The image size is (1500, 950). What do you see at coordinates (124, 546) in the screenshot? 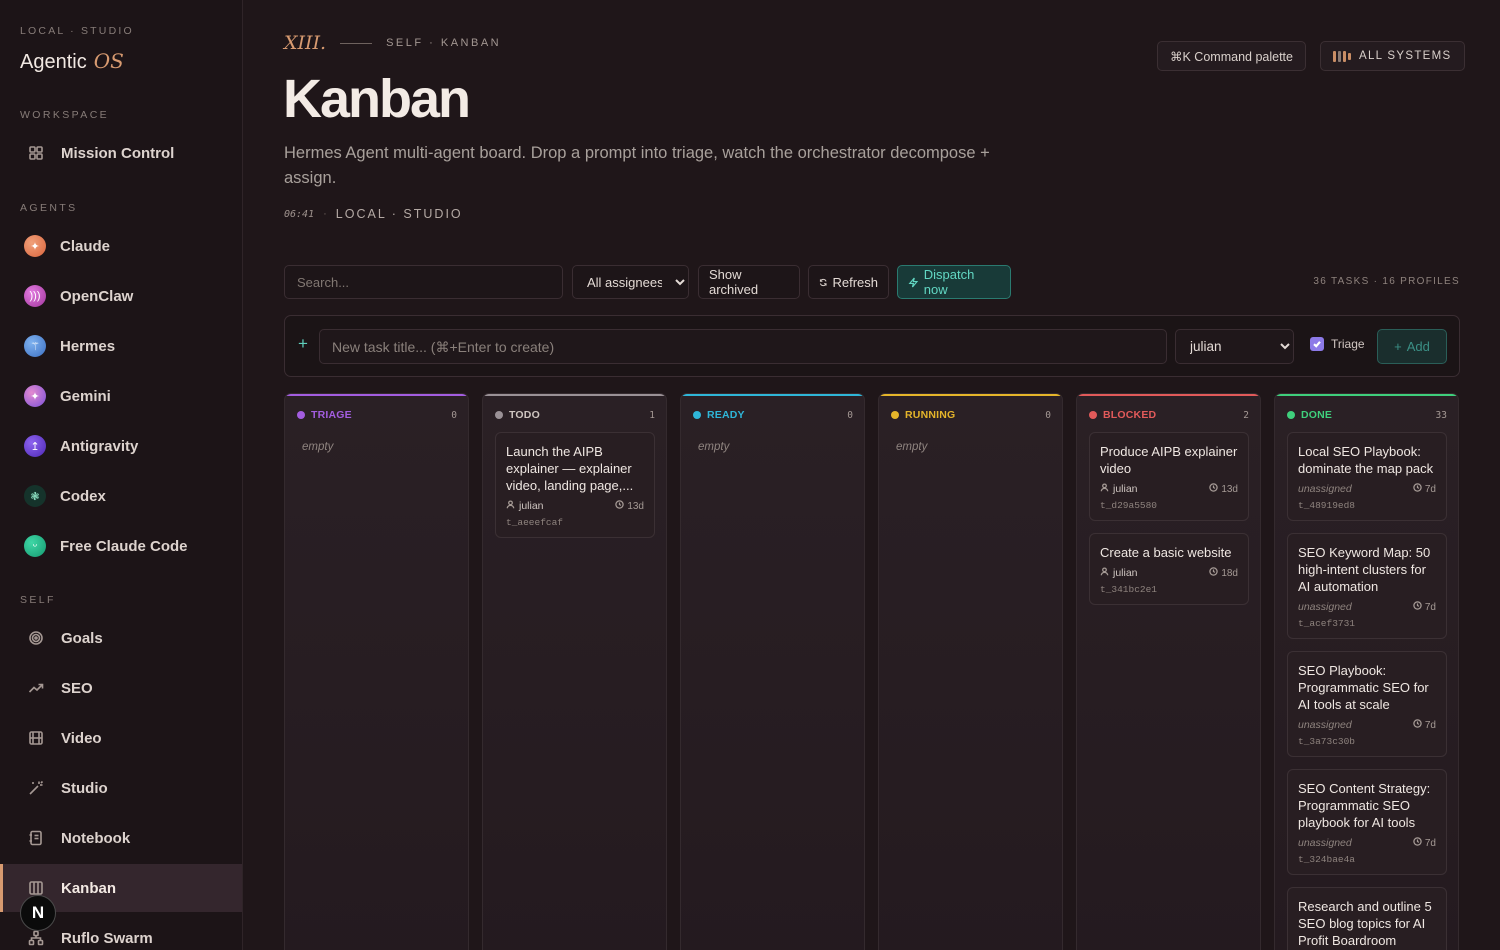
I see `sidebar-item-label: Free Claude Code` at bounding box center [124, 546].